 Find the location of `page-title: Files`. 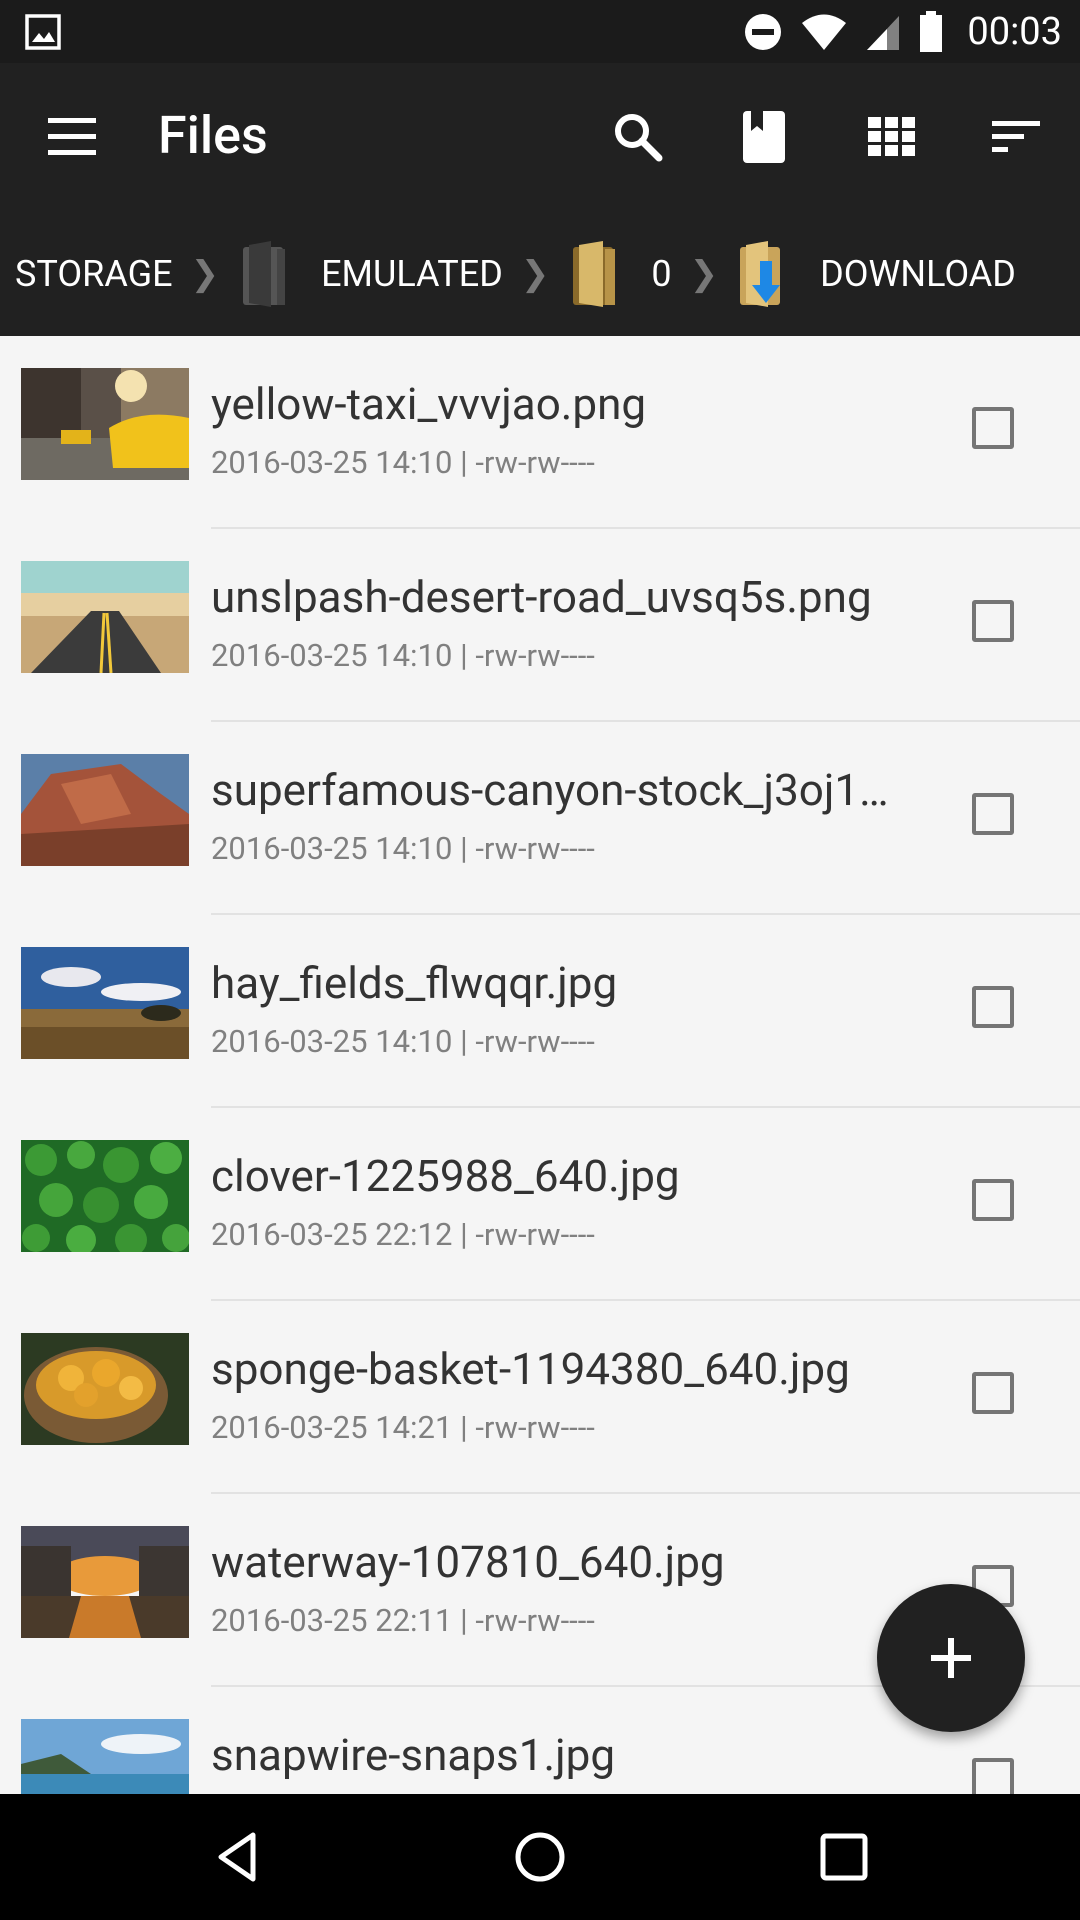

page-title: Files is located at coordinates (213, 135).